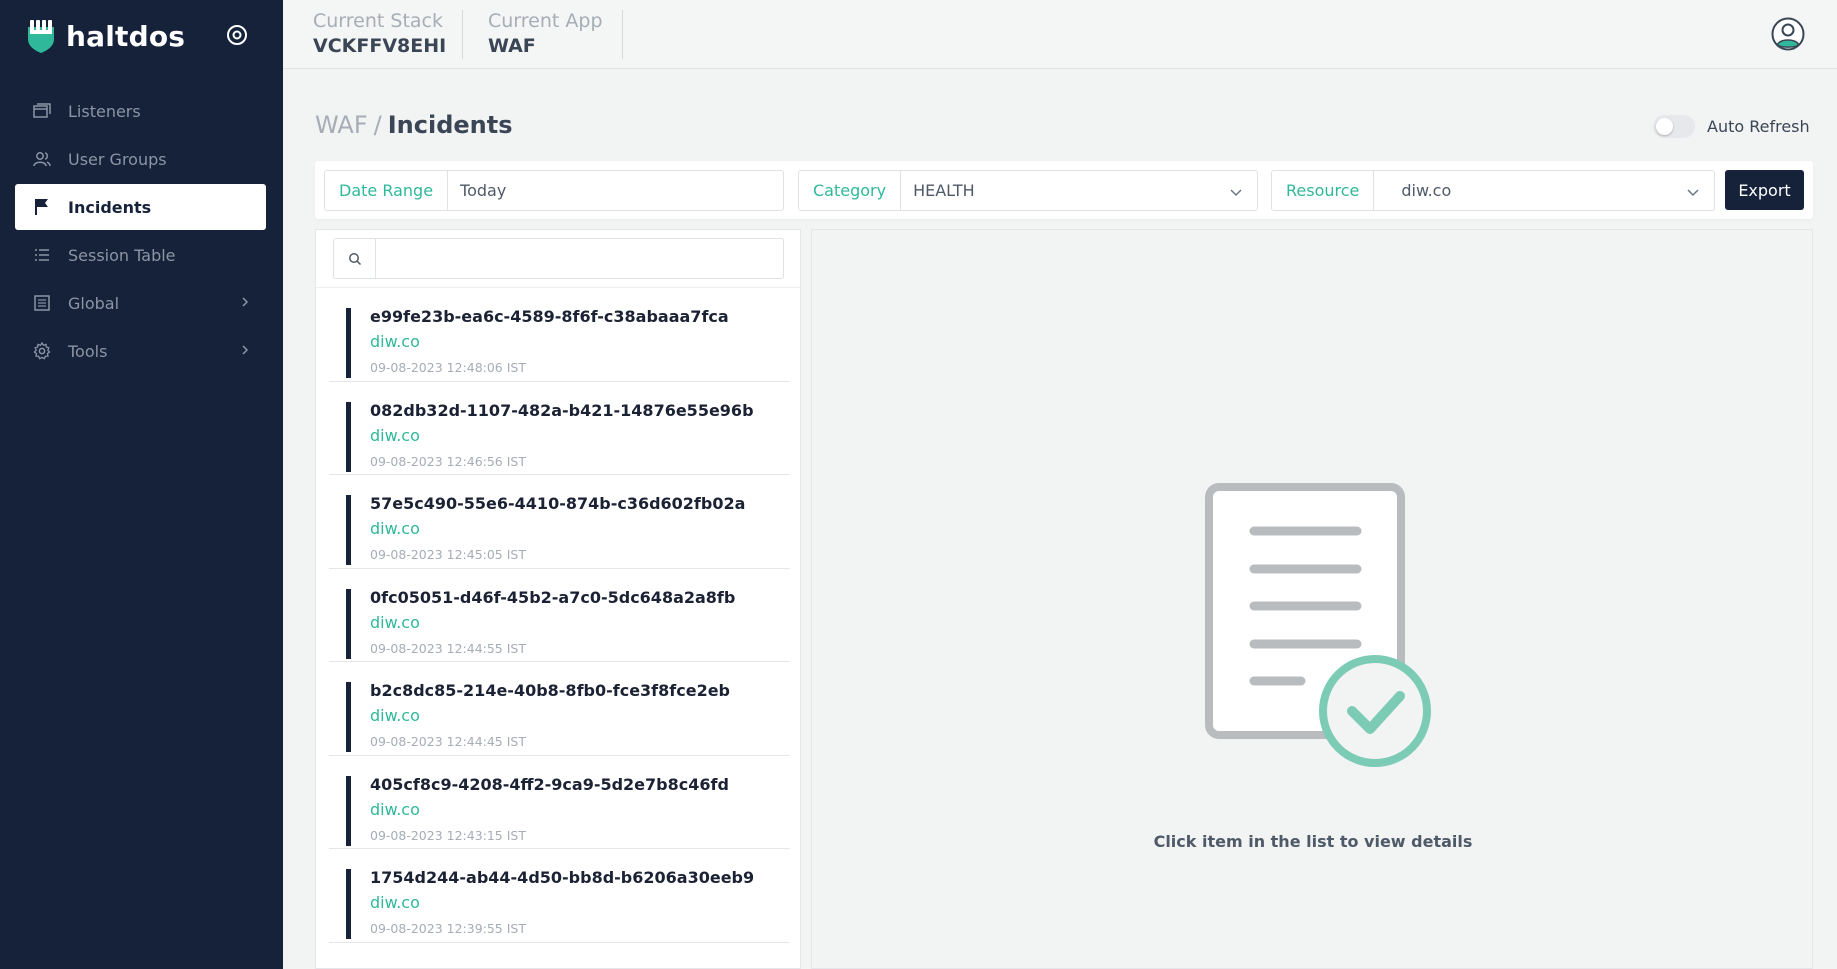  What do you see at coordinates (448, 367) in the screenshot?
I see `incident-time: 09-08-2023 12:48:06 IST` at bounding box center [448, 367].